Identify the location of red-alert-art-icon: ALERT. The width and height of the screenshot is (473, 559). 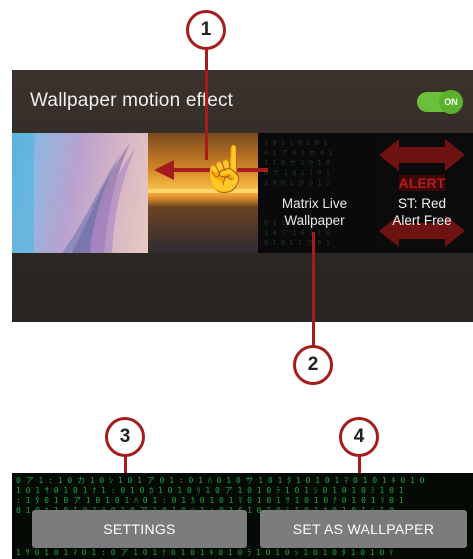
(422, 193).